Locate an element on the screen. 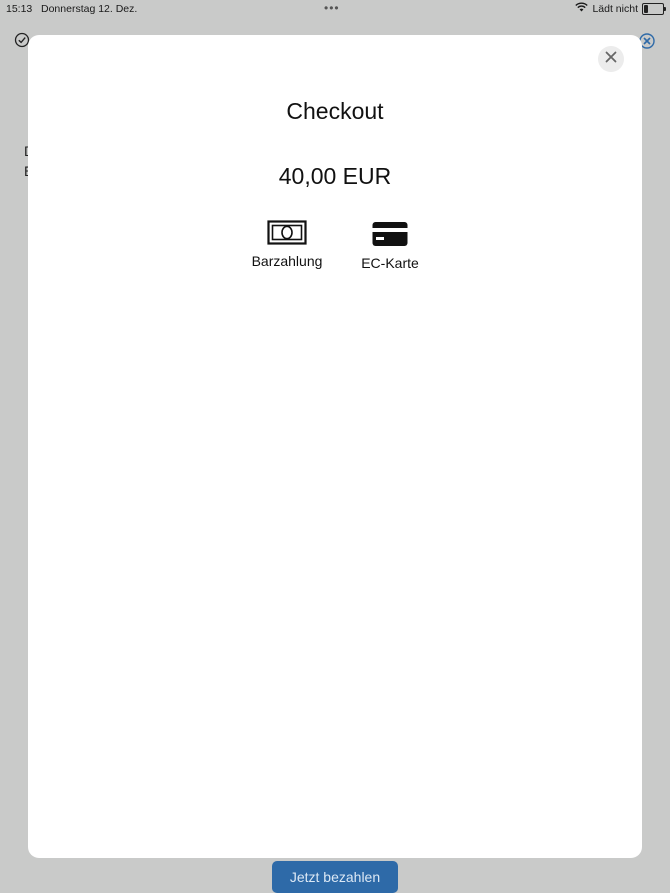  battery-level-fill is located at coordinates (646, 8).